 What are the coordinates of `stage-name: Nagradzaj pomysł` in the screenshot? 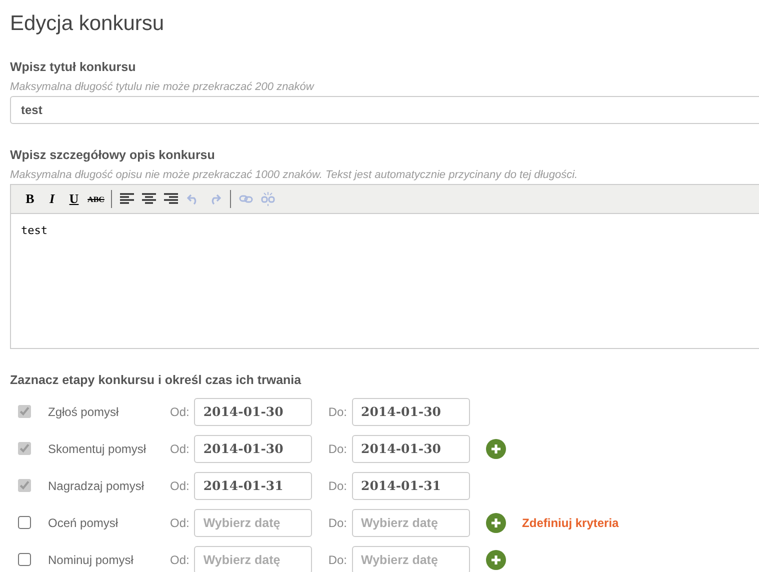 It's located at (97, 485).